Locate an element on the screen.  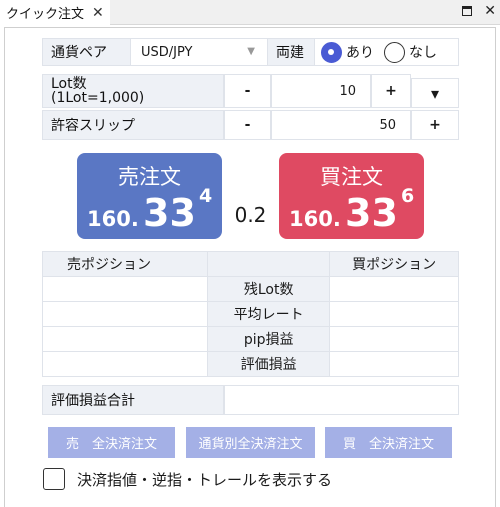
tab-quick-order: クイック注文 ✕ is located at coordinates (55, 12).